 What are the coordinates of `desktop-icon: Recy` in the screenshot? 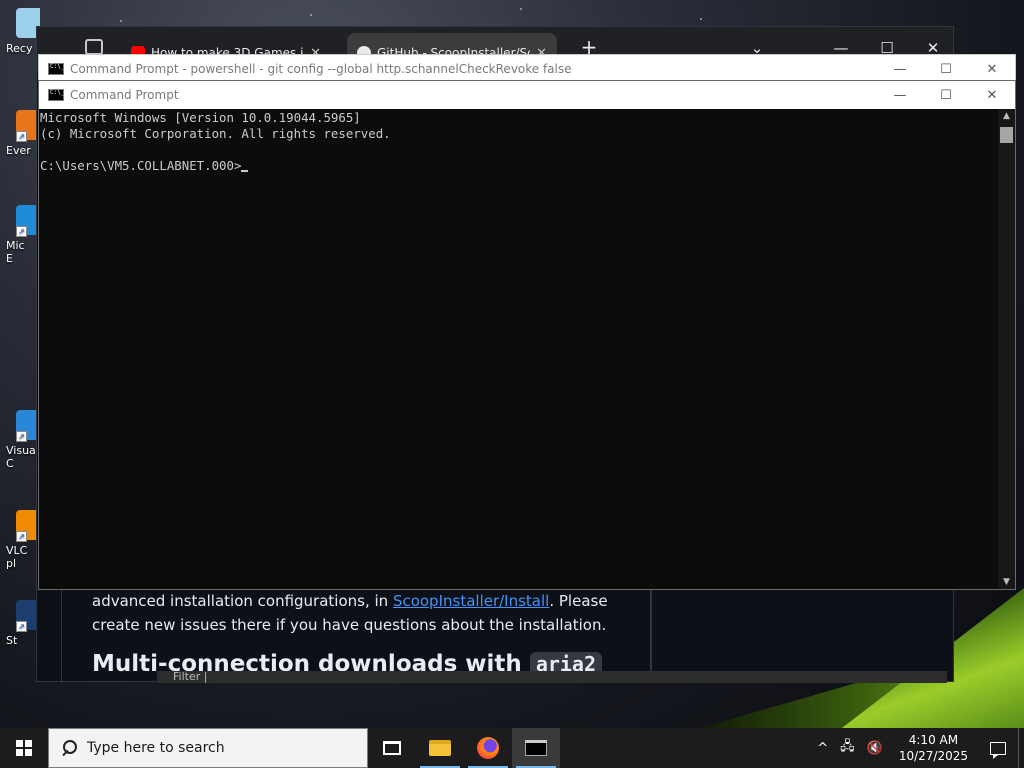 It's located at (23, 31).